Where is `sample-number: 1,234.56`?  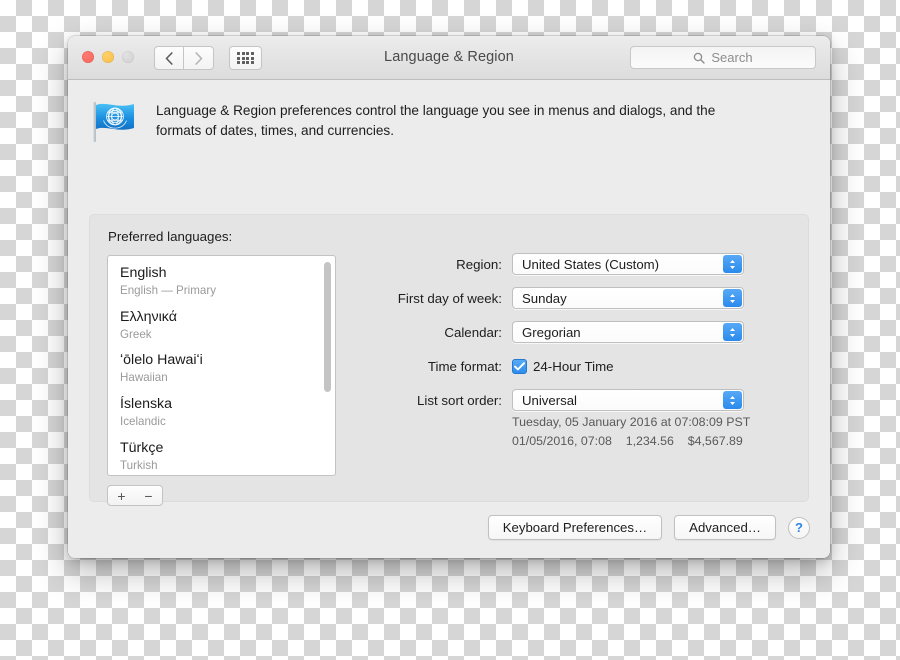
sample-number: 1,234.56 is located at coordinates (649, 440).